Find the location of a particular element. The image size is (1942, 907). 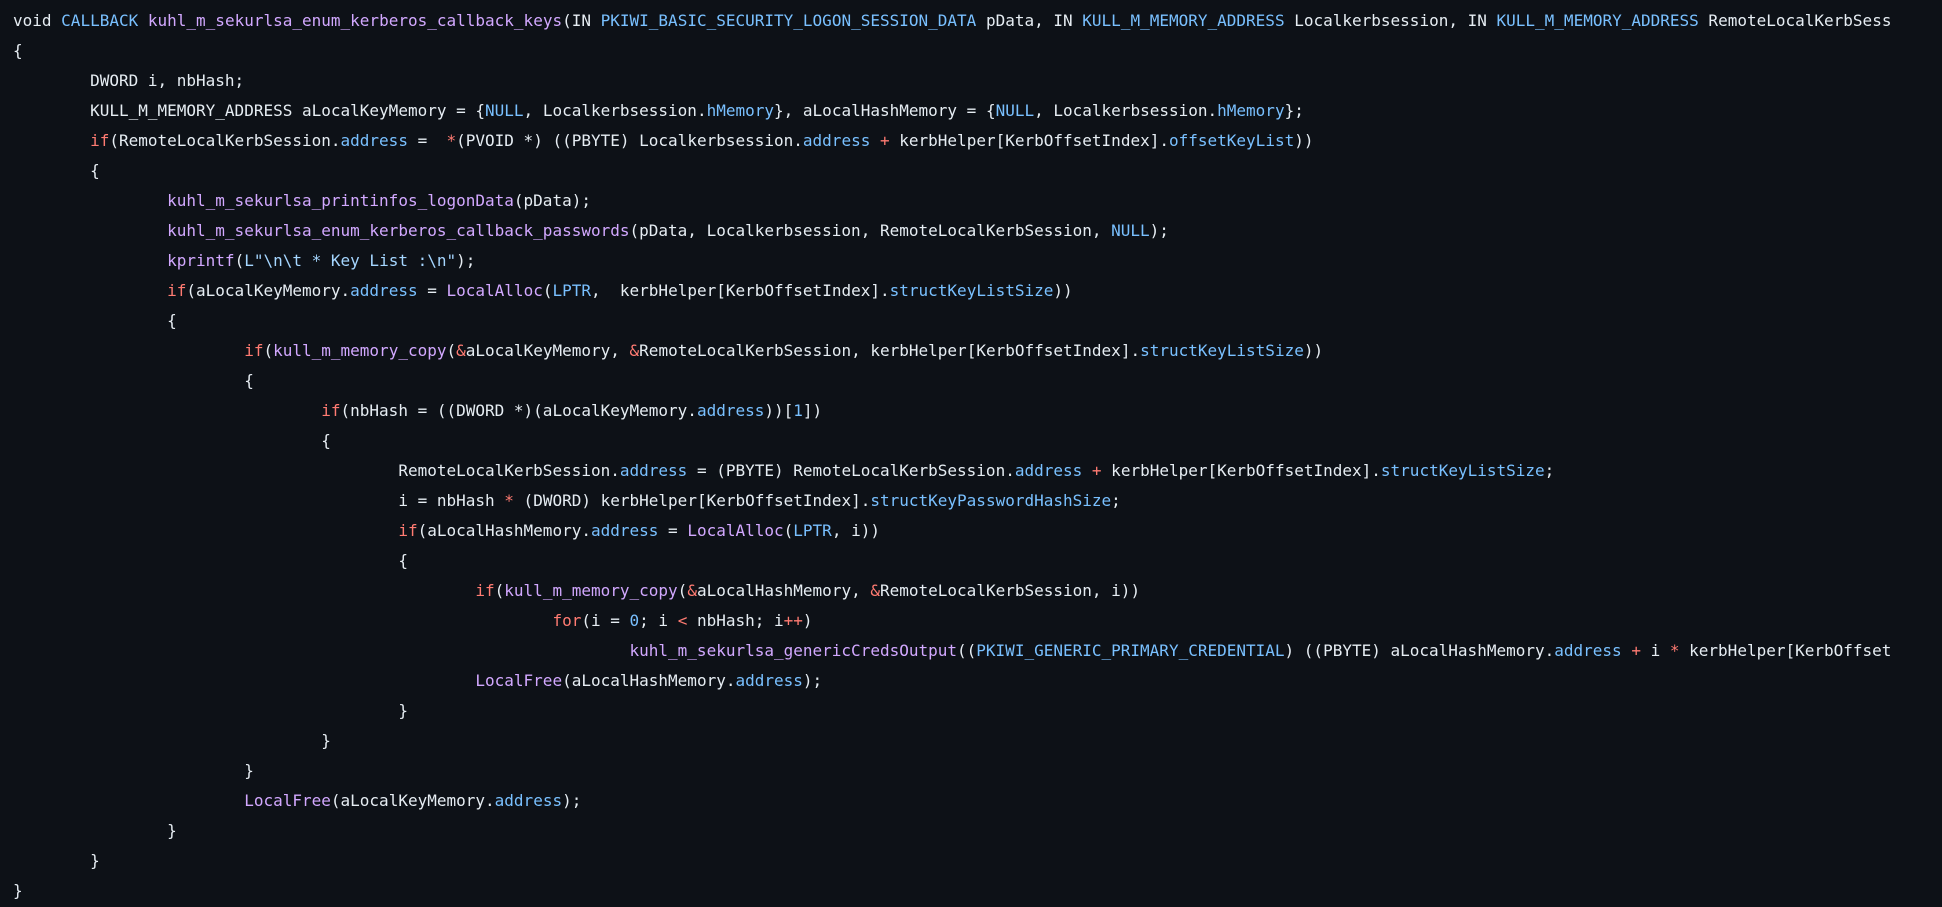

code-token-plain: aLocalHashMemory, is located at coordinates (783, 590).